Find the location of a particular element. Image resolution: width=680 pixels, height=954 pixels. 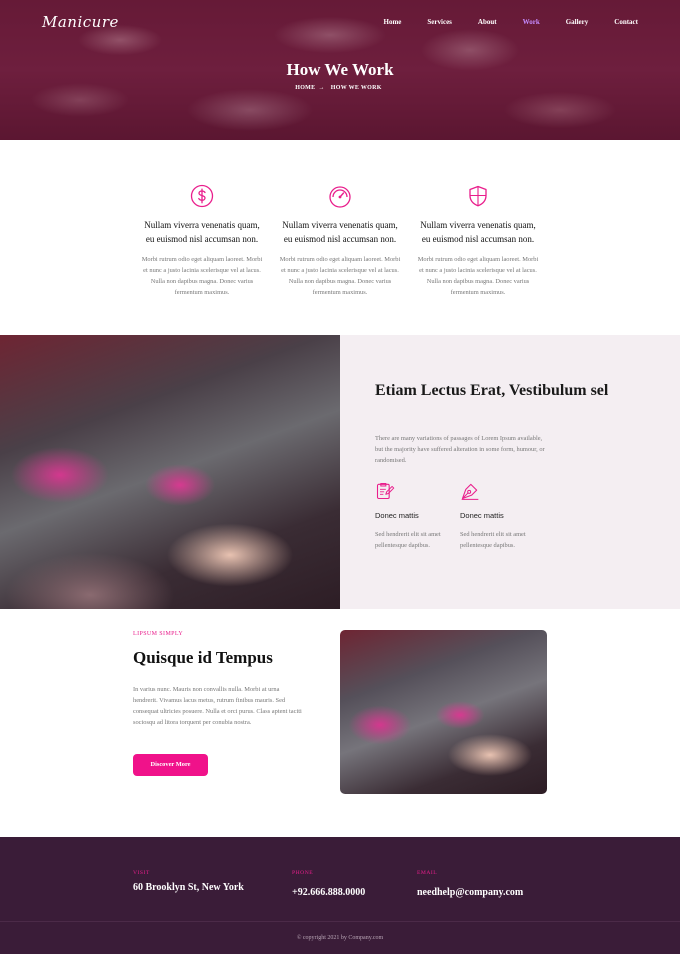

manicure-photo is located at coordinates (170, 472).